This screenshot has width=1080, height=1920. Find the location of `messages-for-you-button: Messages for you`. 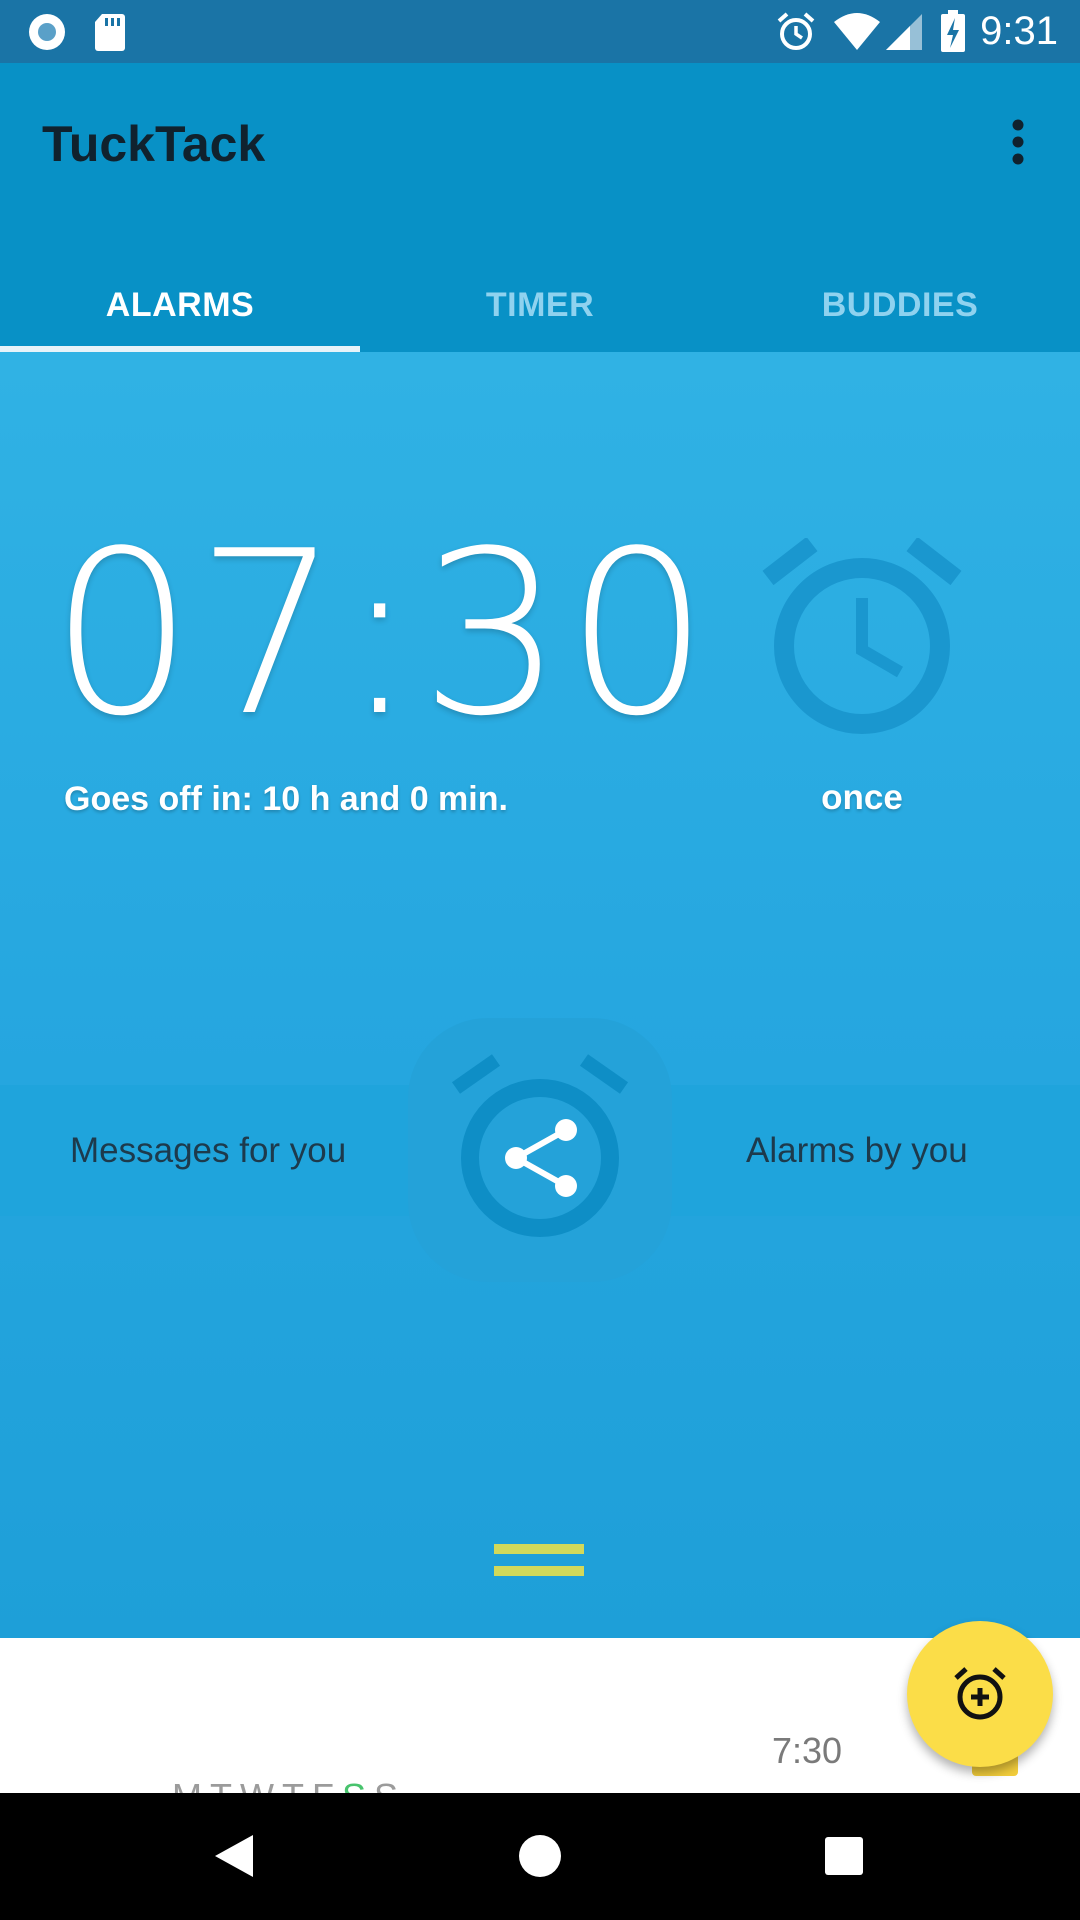

messages-for-you-button: Messages for you is located at coordinates (208, 1150).